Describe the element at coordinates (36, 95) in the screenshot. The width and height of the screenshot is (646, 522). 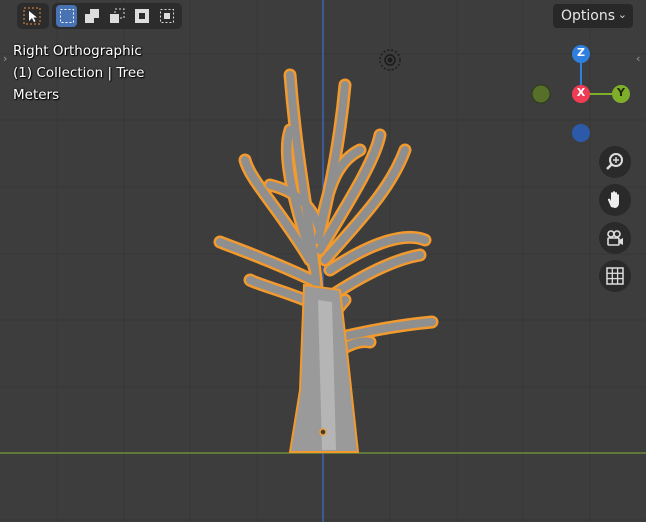
I see `units-label: Meters` at that location.